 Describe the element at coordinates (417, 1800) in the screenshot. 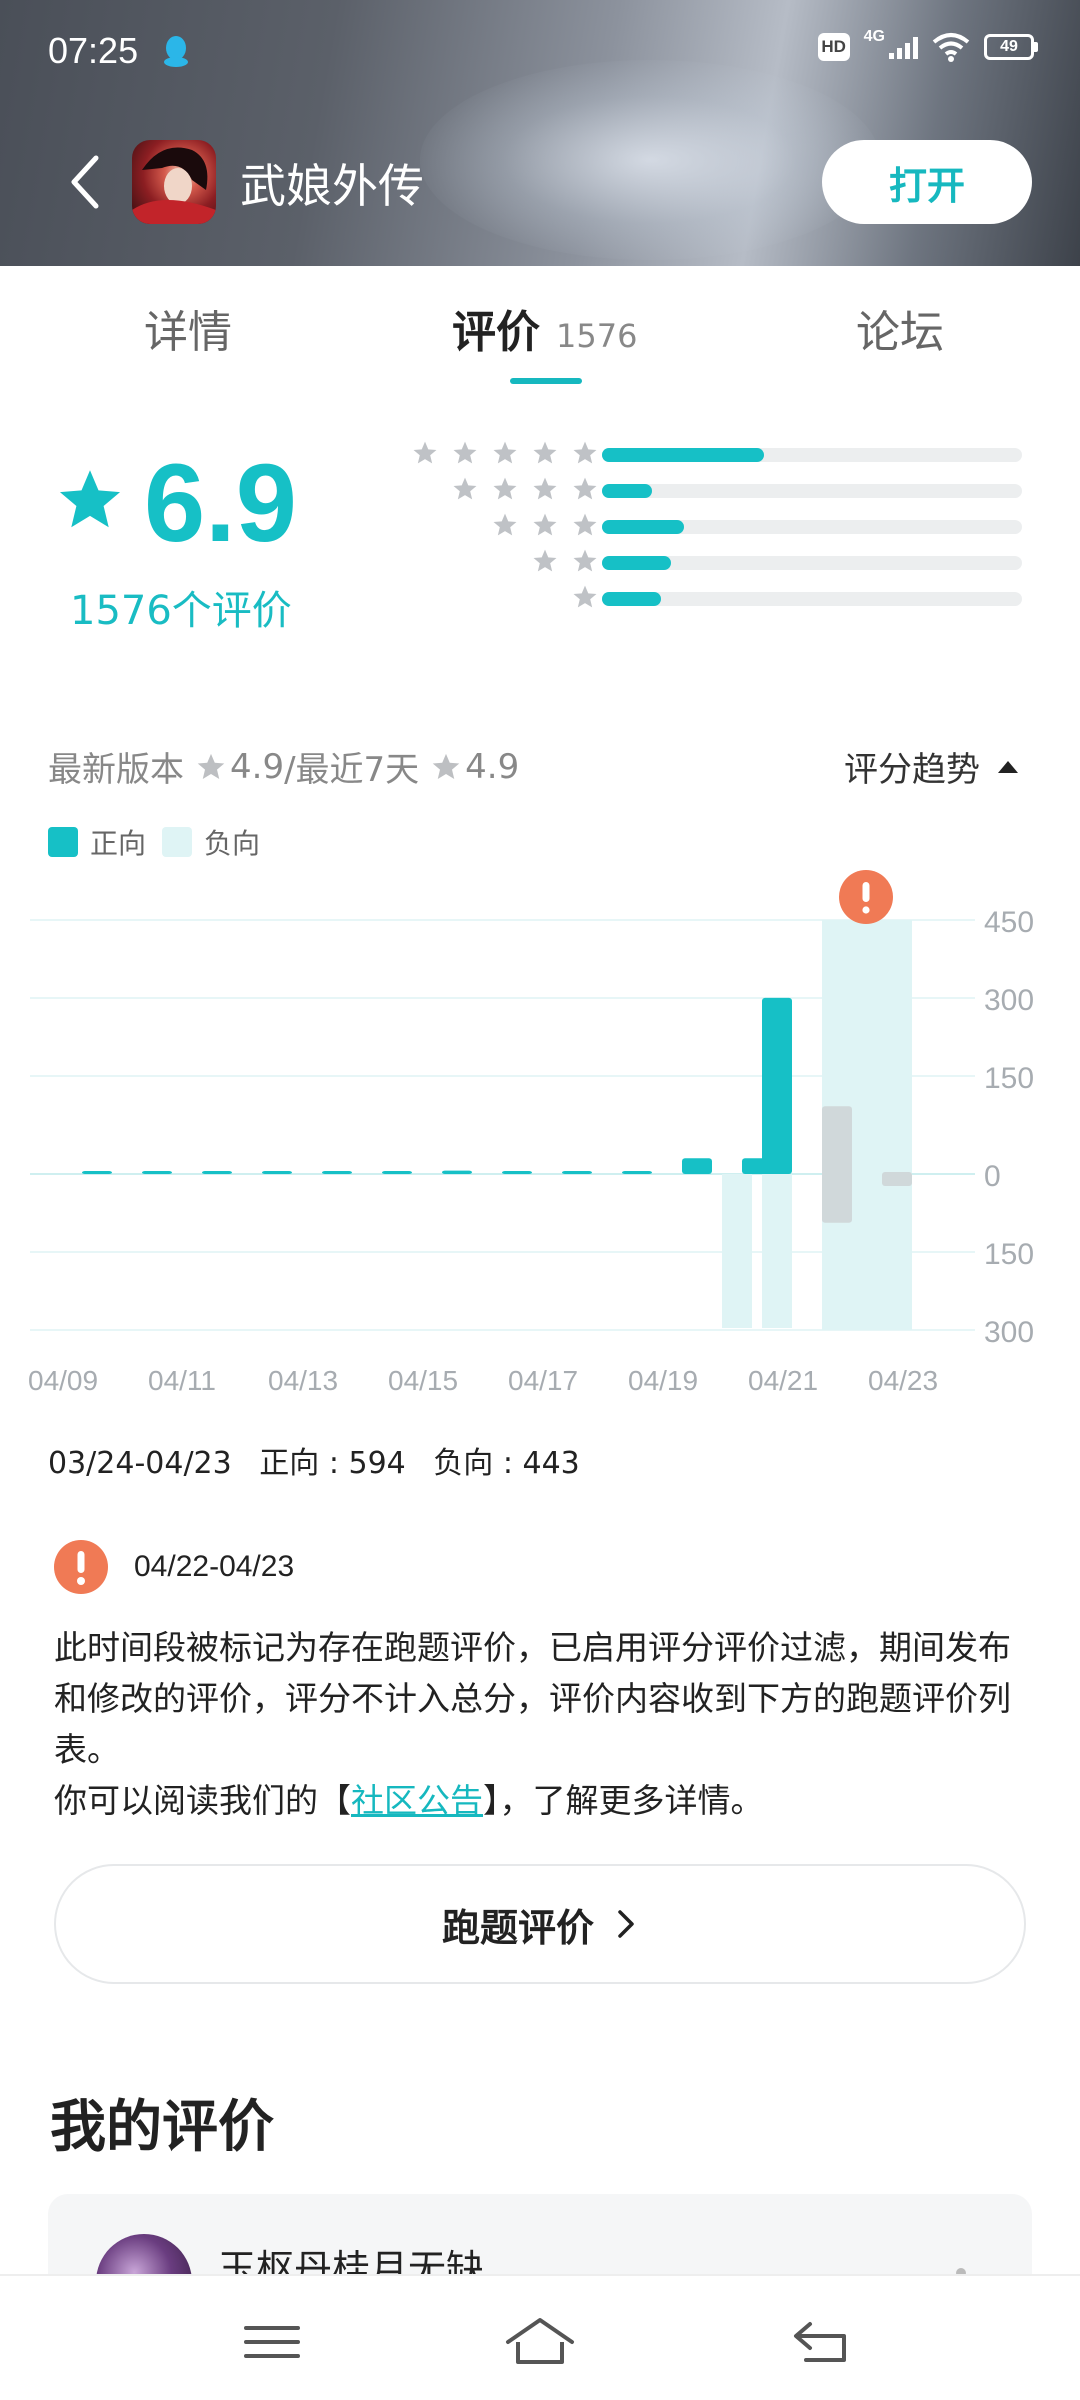

I see `community-announcement-link: 社区公告` at that location.